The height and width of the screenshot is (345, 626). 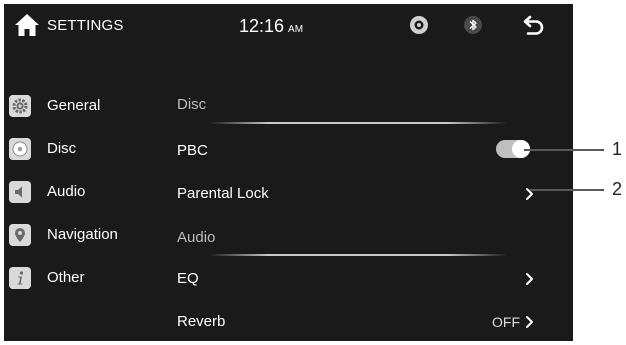 What do you see at coordinates (473, 25) in the screenshot?
I see `bluetooth-icon` at bounding box center [473, 25].